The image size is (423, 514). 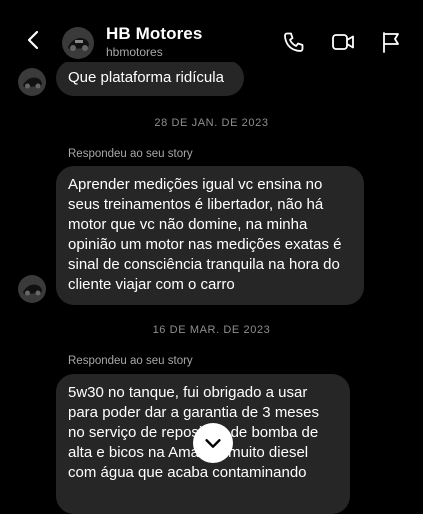 I want to click on chat-header: HB Motores hbmotores, so click(x=211, y=31).